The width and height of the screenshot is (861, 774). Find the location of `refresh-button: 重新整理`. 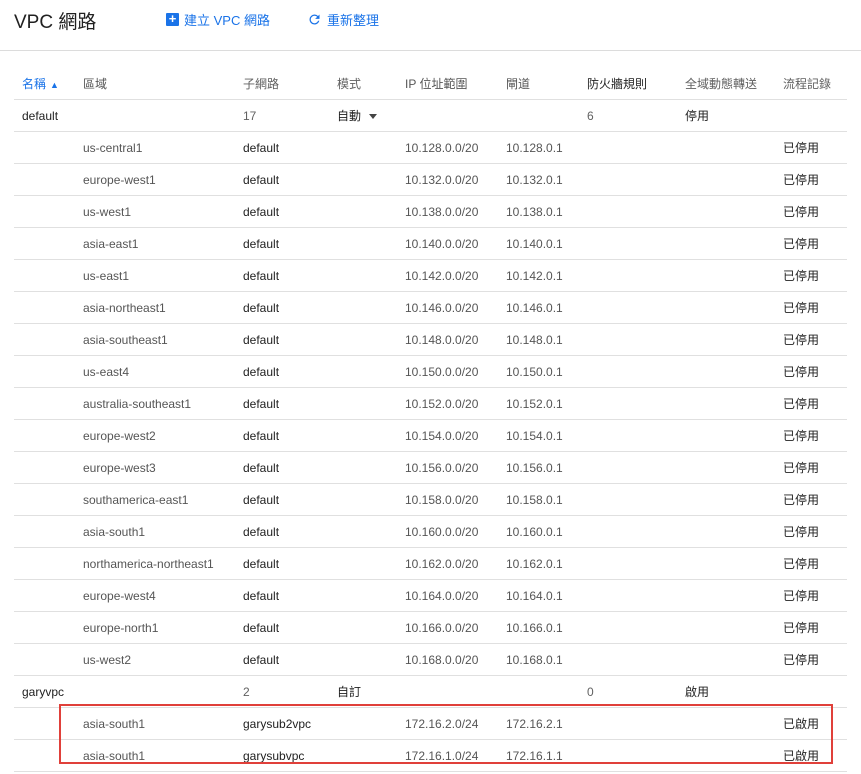

refresh-button: 重新整理 is located at coordinates (343, 19).